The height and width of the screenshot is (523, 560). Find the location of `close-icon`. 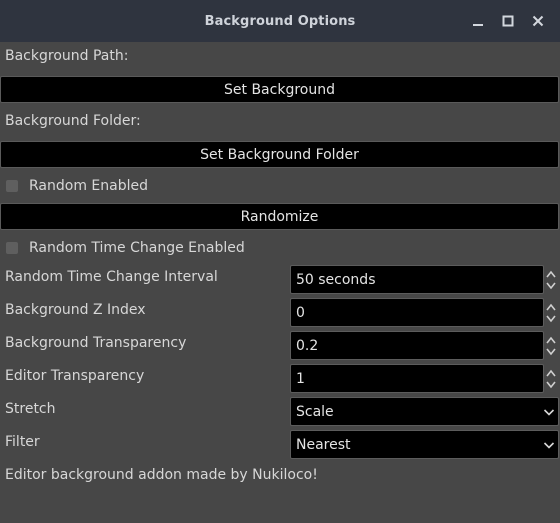

close-icon is located at coordinates (538, 21).